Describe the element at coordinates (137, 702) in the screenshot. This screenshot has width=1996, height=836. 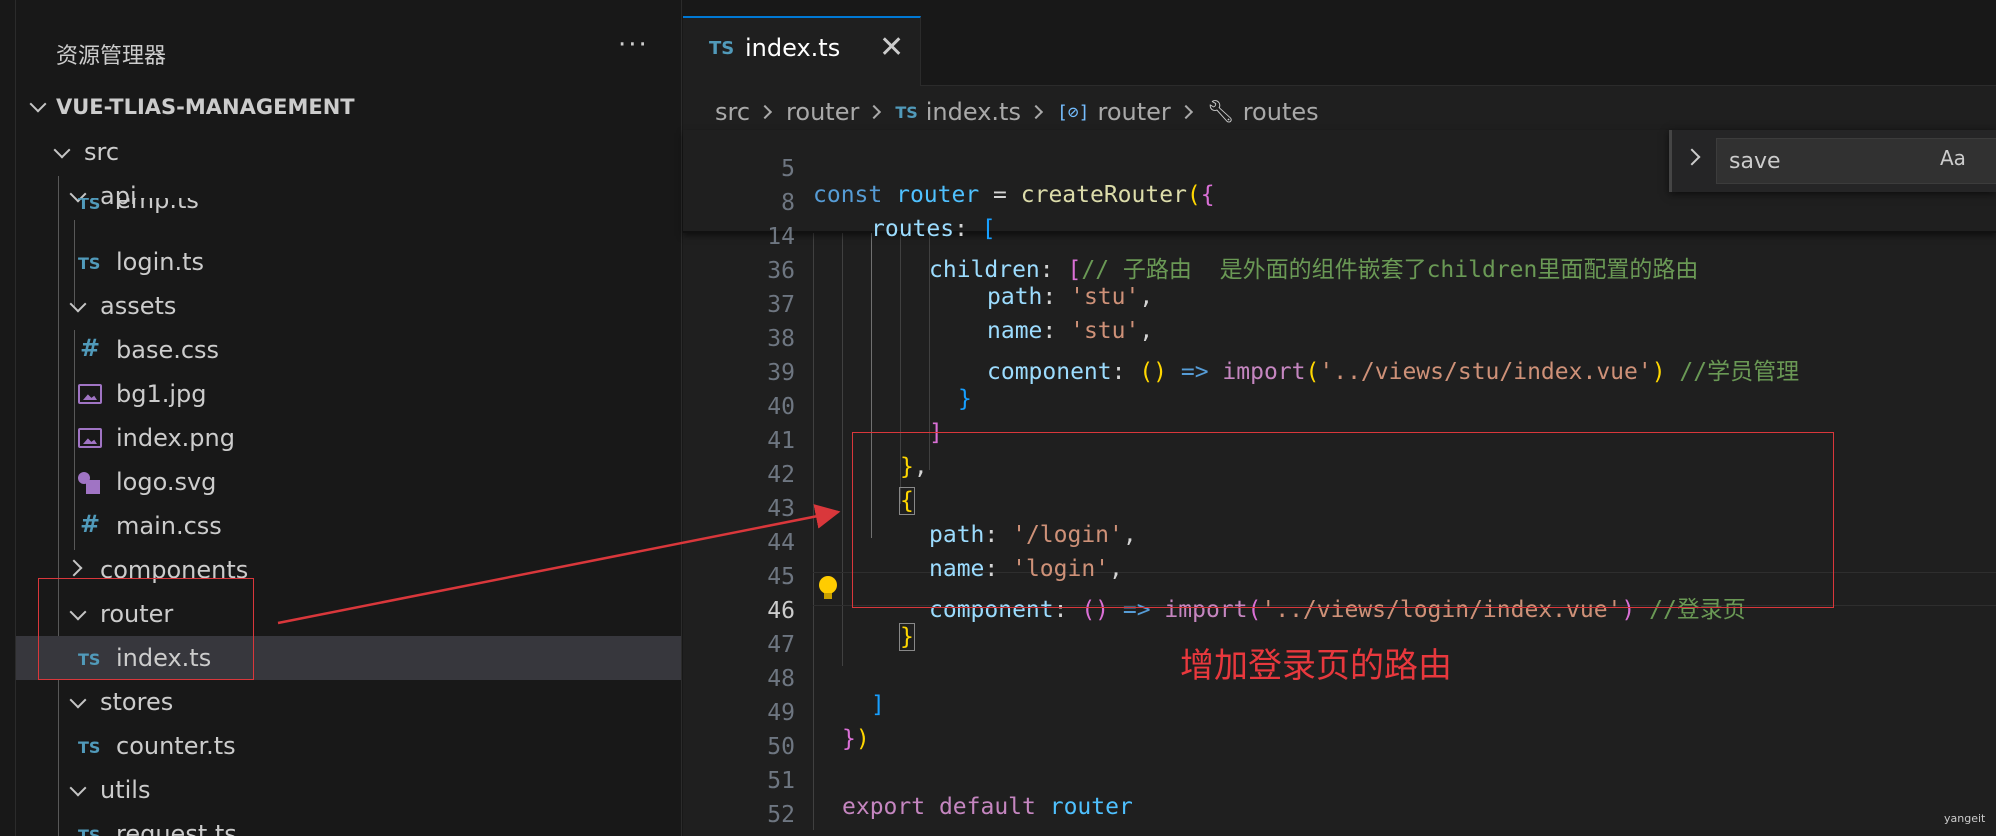
I see `tree-label: stores` at that location.